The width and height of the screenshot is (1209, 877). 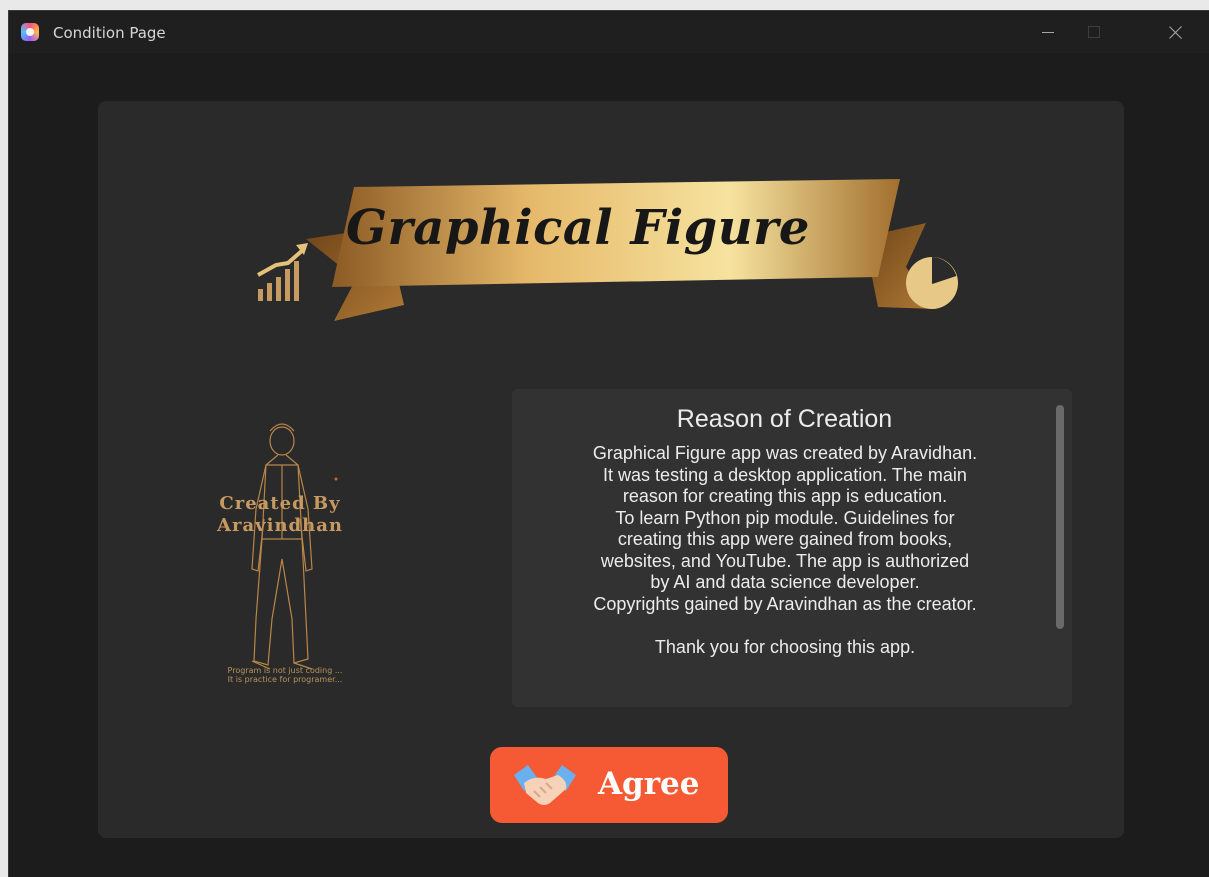 I want to click on reason-title: Reason of Creation, so click(x=784, y=419).